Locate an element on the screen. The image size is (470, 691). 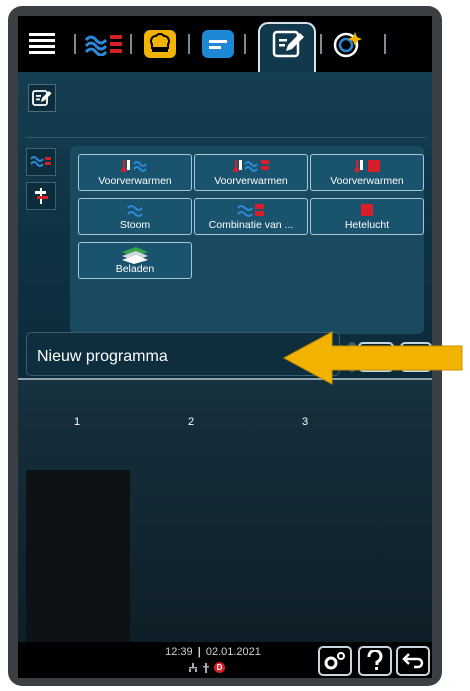
preheat-combi-icon is located at coordinates (251, 166).